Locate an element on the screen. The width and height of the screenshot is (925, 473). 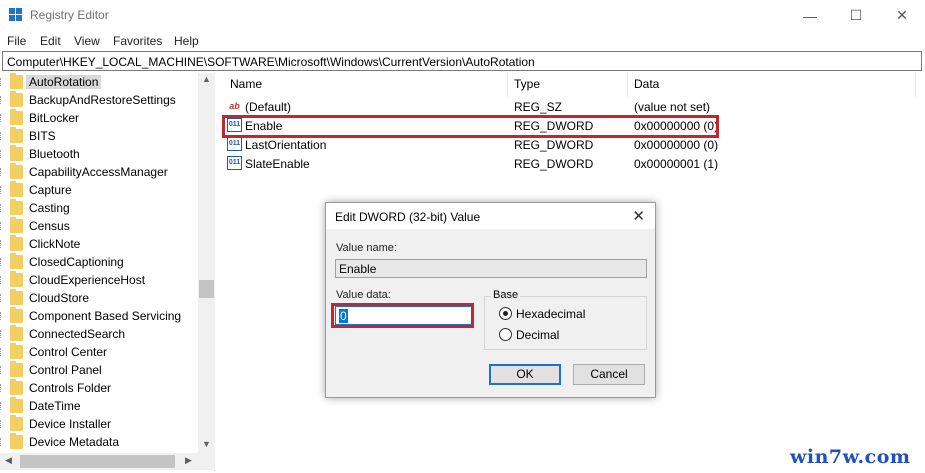
value-data-highlight is located at coordinates (402, 315).